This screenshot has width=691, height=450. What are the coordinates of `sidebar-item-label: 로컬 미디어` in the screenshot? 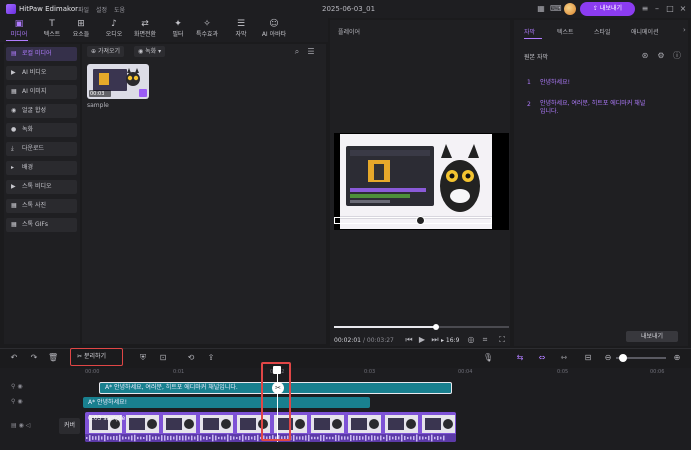 It's located at (37, 53).